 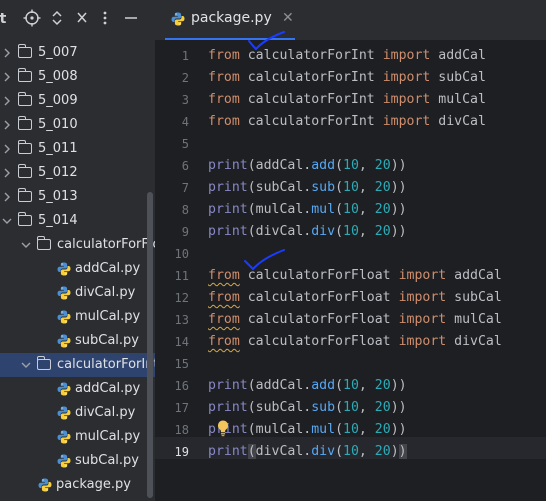 What do you see at coordinates (181, 408) in the screenshot?
I see `line-number: 17` at bounding box center [181, 408].